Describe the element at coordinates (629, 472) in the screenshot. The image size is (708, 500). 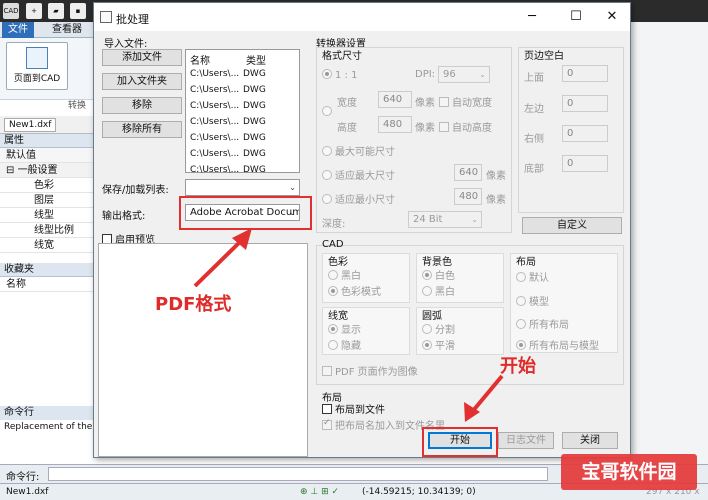
I see `watermark-logo: 宝哥软件园` at that location.